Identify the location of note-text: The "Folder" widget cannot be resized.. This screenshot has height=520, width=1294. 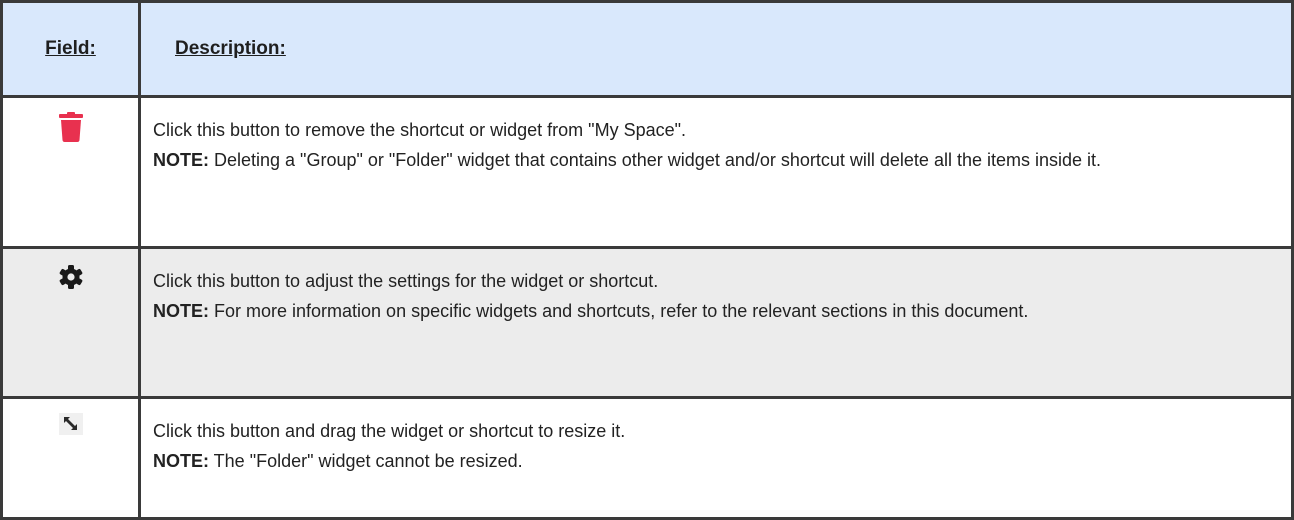
(366, 461).